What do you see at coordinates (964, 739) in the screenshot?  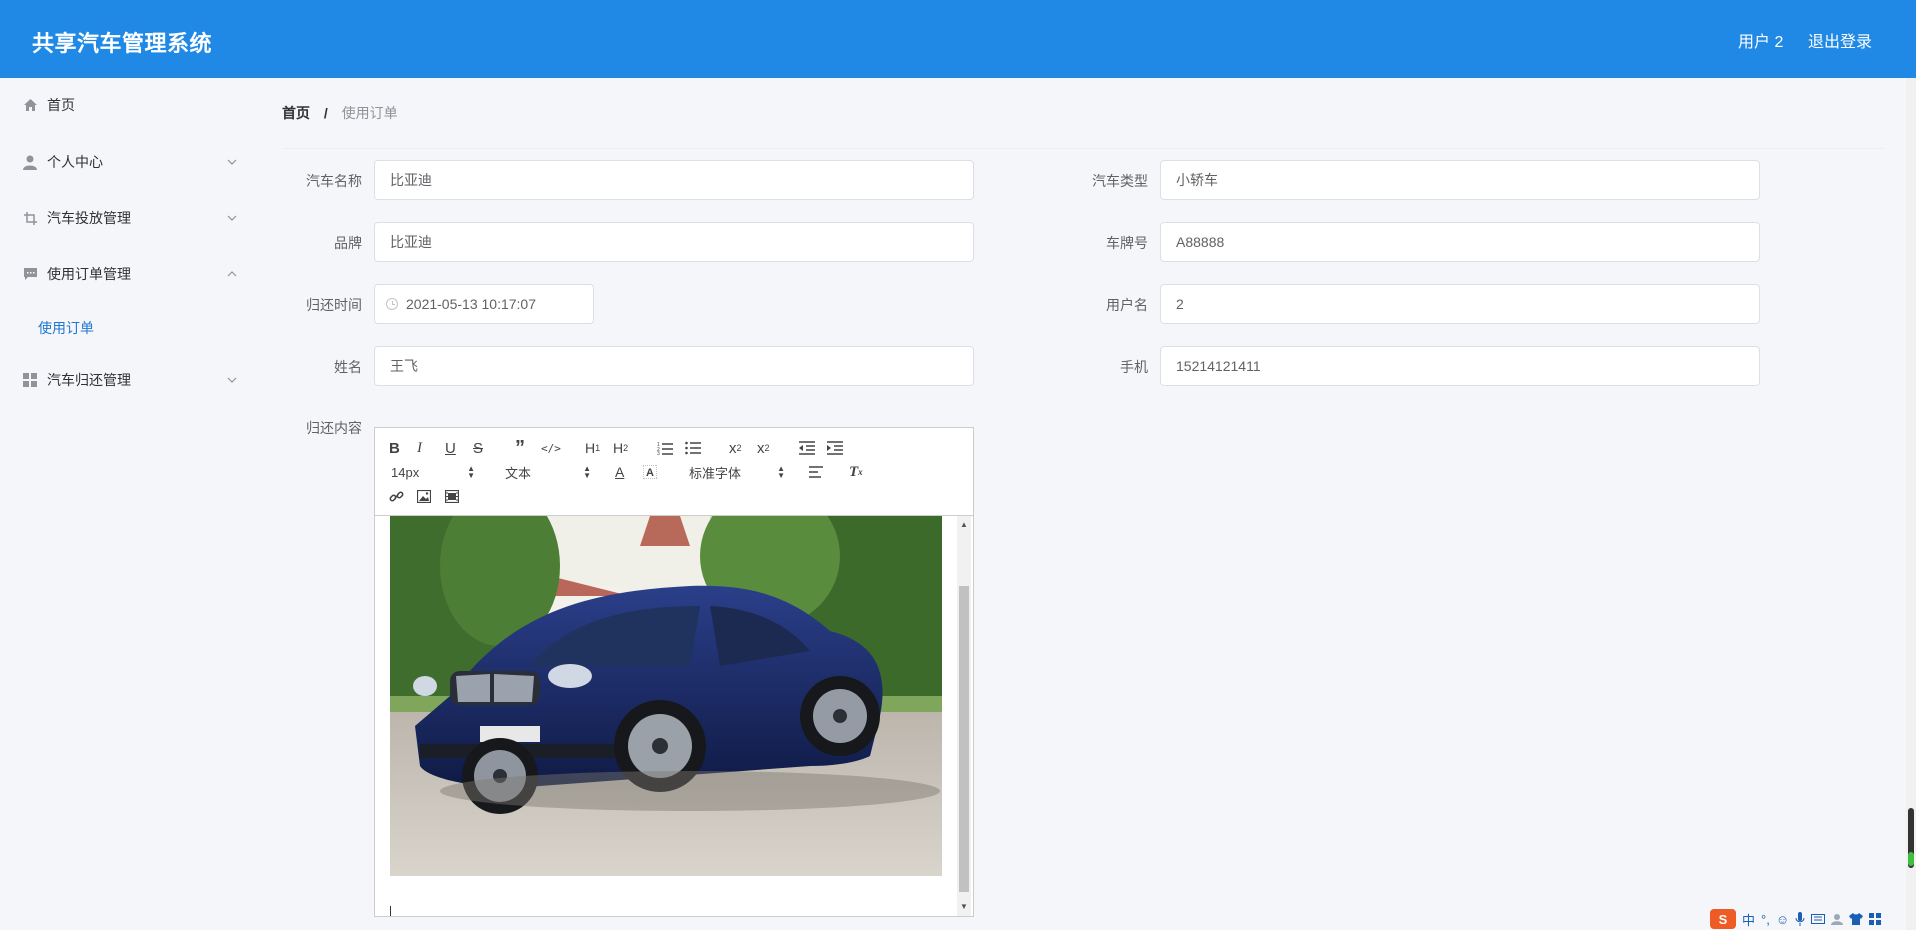 I see `editor-scrollbar-thumb` at bounding box center [964, 739].